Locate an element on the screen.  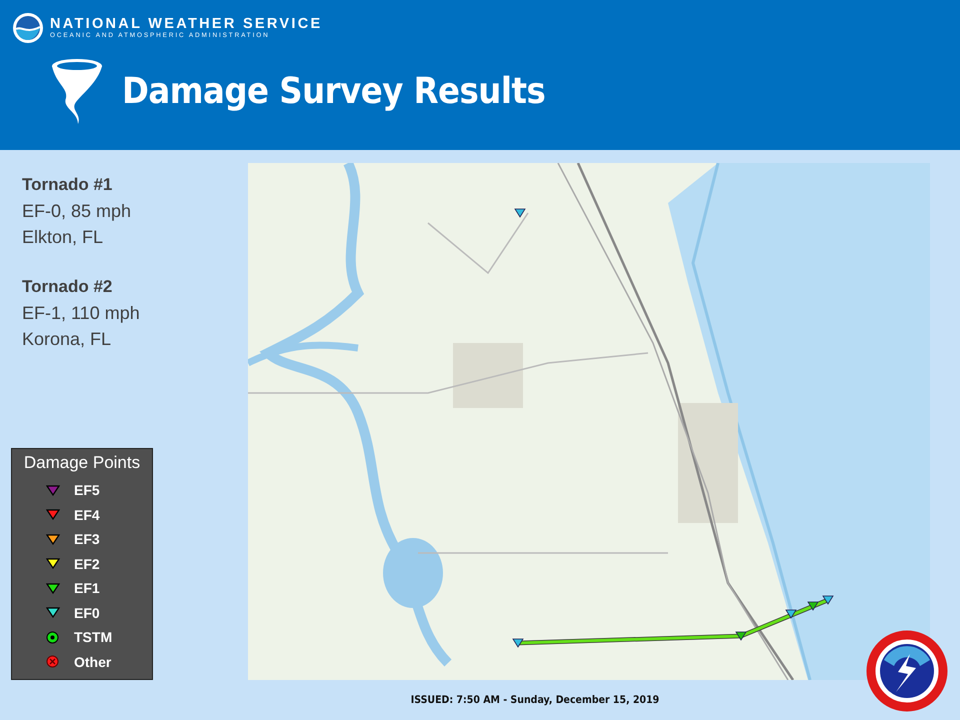
legend-label: Other is located at coordinates (93, 662).